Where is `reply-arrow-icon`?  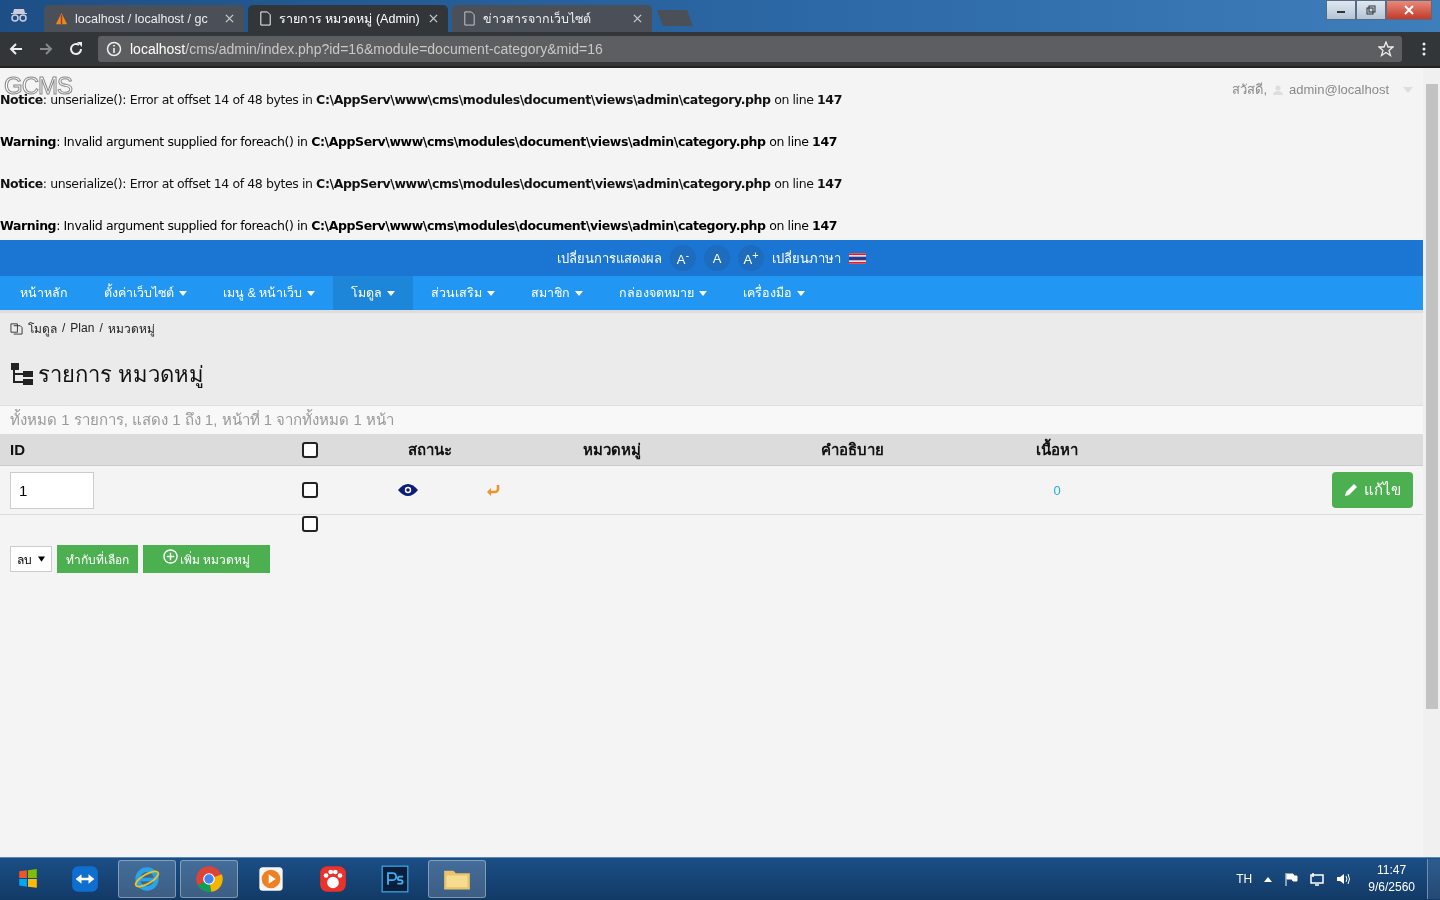 reply-arrow-icon is located at coordinates (493, 490).